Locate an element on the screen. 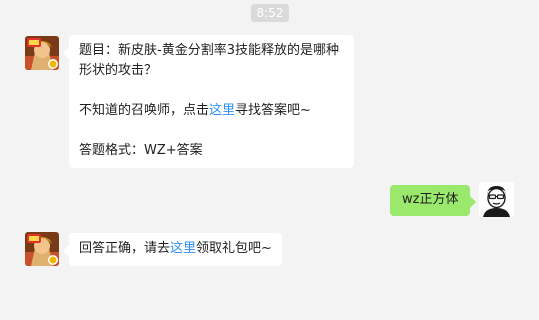 The height and width of the screenshot is (320, 539). hint-line: 不知道的召唤师，点击这里寻找答案吧~ is located at coordinates (211, 111).